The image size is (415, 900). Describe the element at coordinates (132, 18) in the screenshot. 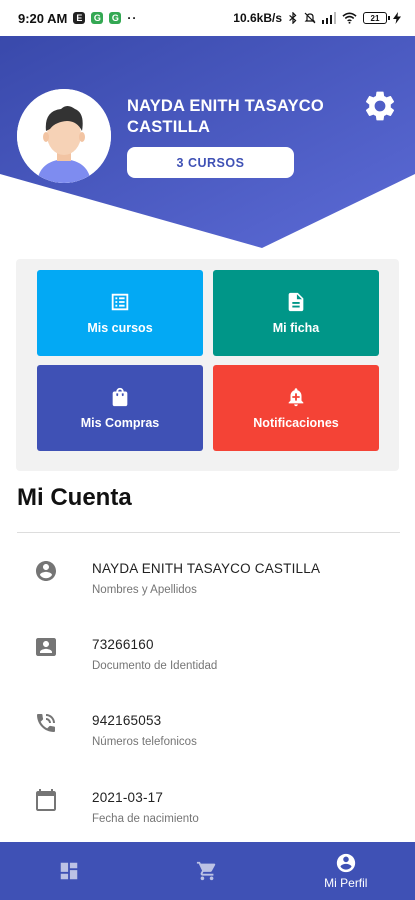

I see `more-notifications-icon: ··` at that location.